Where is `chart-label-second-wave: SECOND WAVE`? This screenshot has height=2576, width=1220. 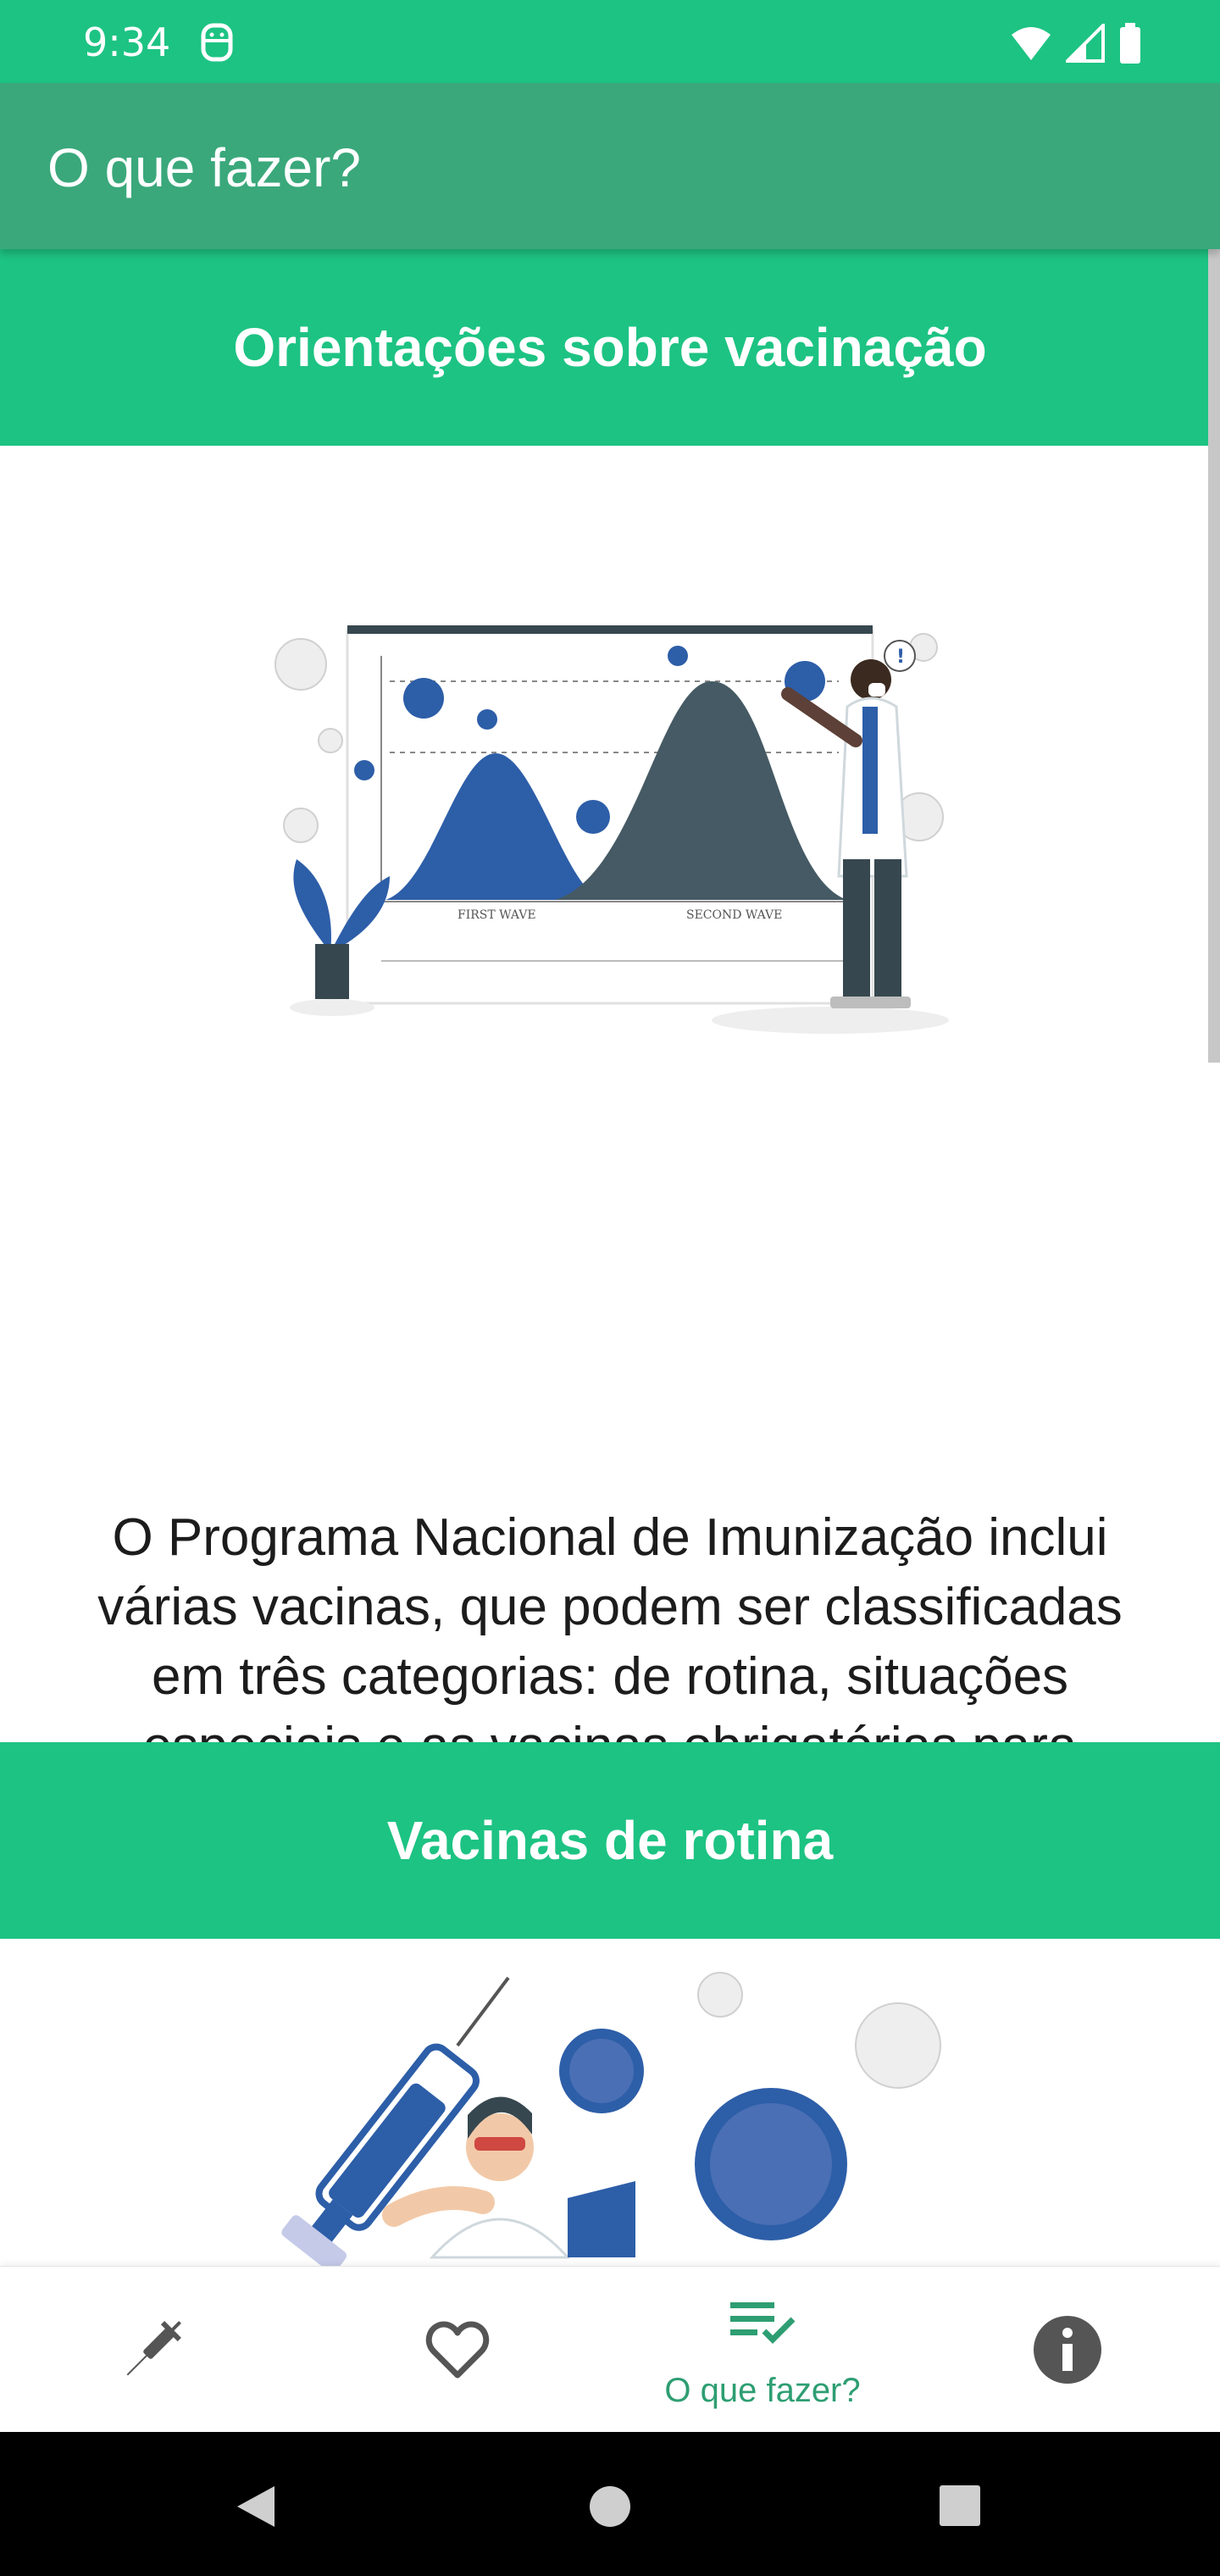
chart-label-second-wave: SECOND WAVE is located at coordinates (734, 915).